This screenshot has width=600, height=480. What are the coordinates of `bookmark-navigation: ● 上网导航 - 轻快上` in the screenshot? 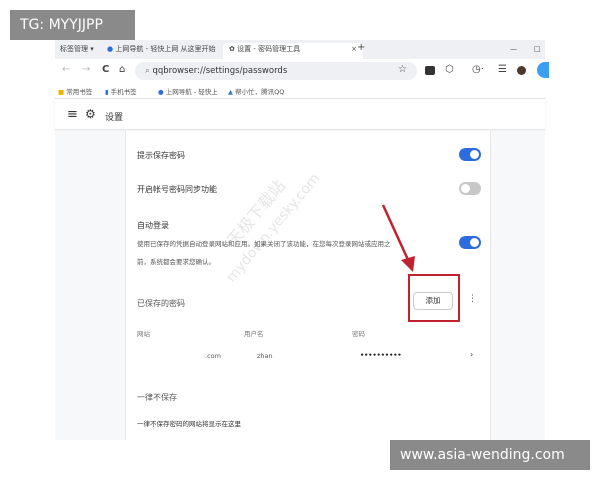 It's located at (188, 91).